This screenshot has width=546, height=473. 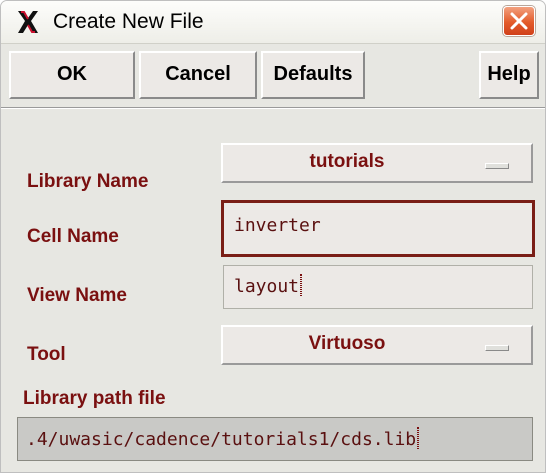 What do you see at coordinates (347, 161) in the screenshot?
I see `library-name-value: tutorials` at bounding box center [347, 161].